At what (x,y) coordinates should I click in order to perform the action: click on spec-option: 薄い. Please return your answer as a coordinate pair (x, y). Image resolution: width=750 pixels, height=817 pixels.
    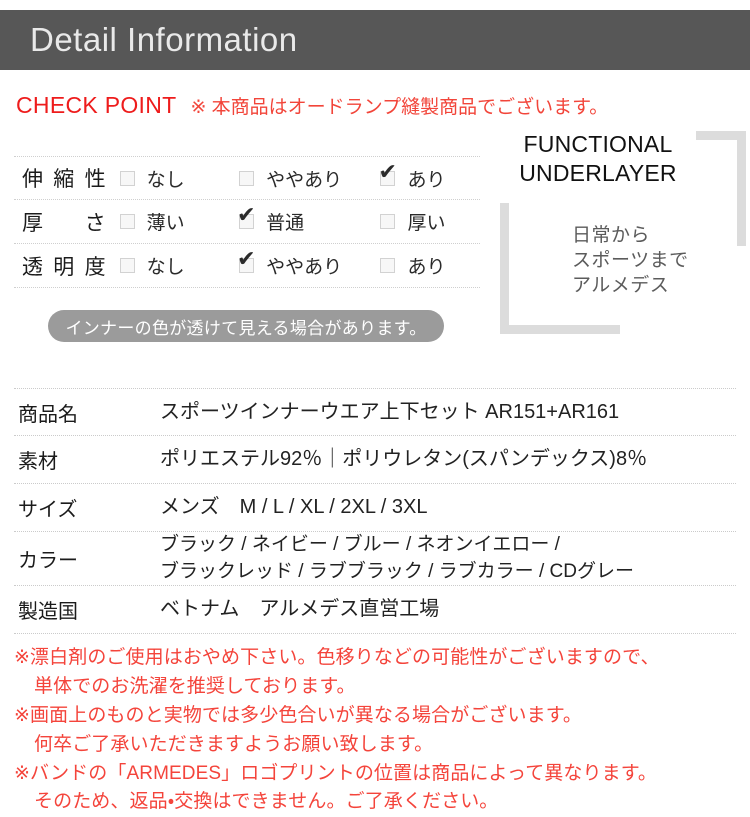
    Looking at the image, I should click on (179, 221).